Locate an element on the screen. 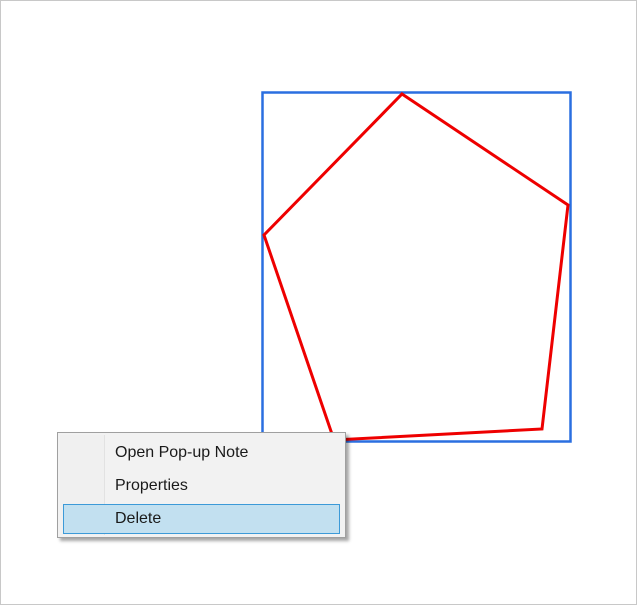  menu-item-label: Delete is located at coordinates (138, 518).